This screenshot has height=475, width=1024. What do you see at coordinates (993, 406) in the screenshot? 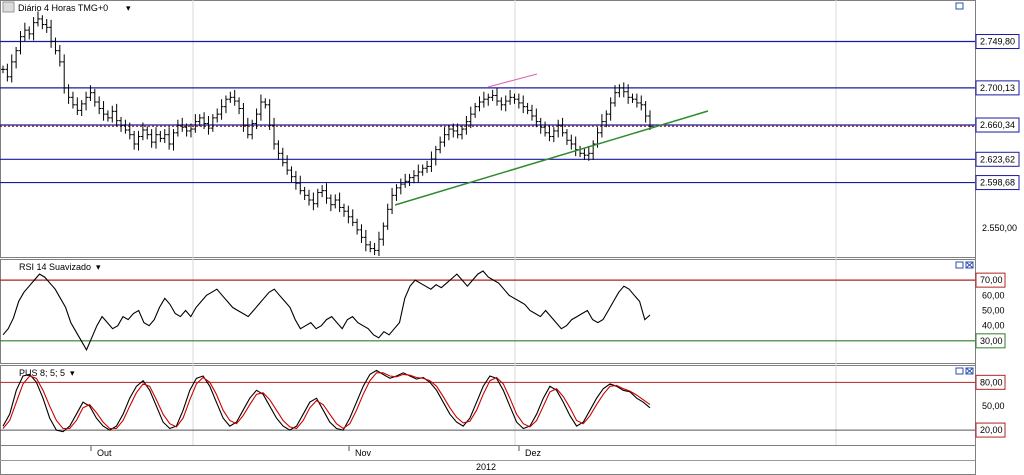
I see `stoch-tick-label: 50,00` at bounding box center [993, 406].